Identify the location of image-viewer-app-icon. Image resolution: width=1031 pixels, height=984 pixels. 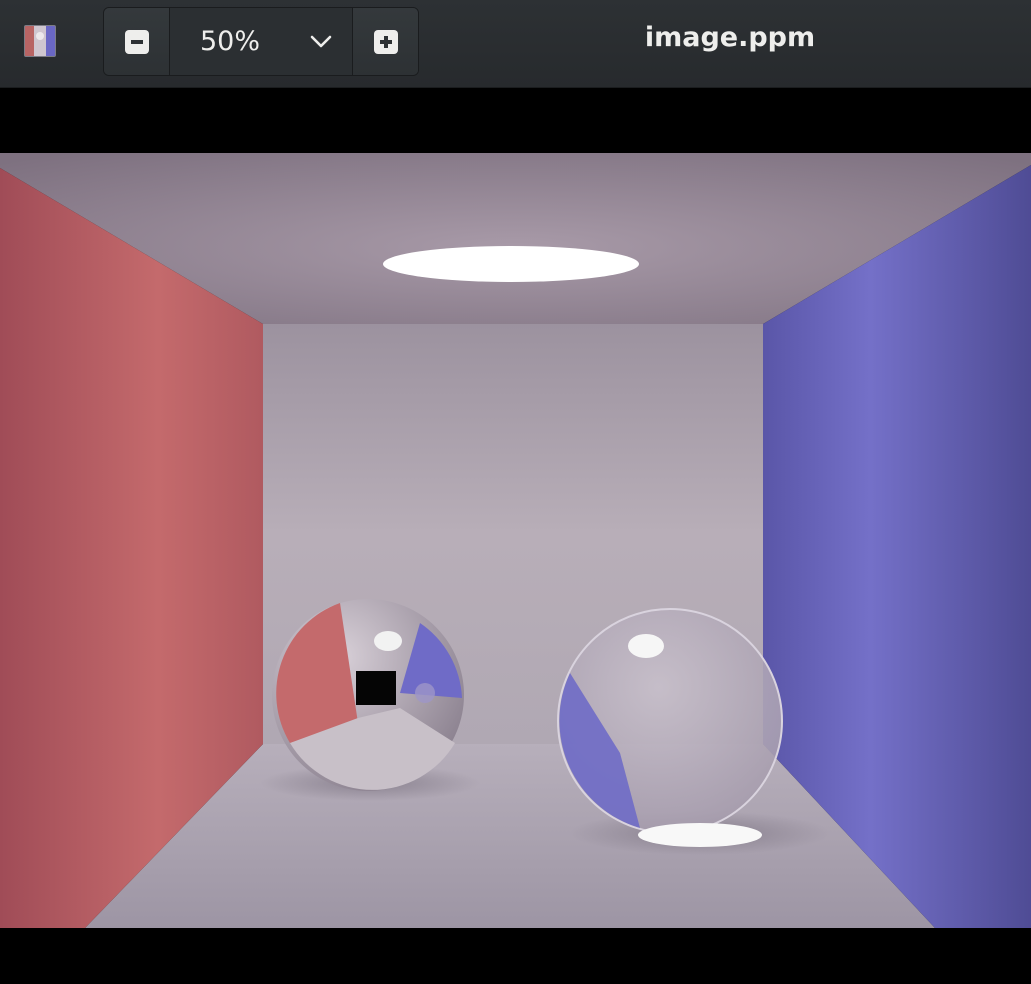
(40, 41).